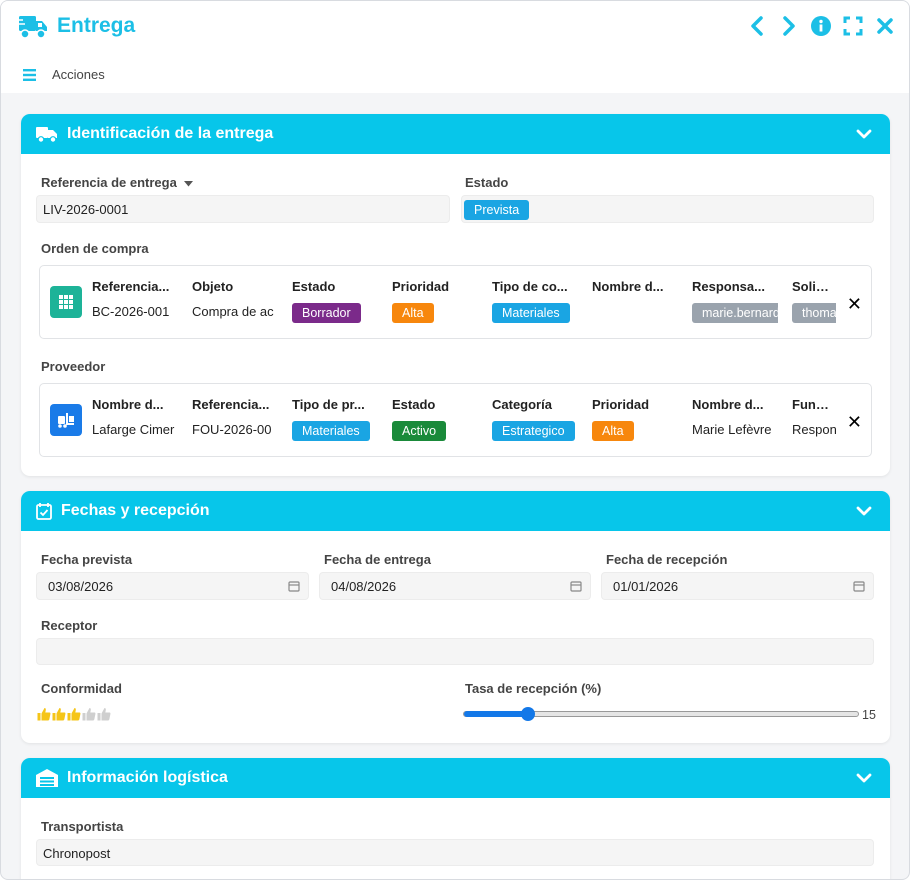 The height and width of the screenshot is (880, 910). I want to click on reception-rate-slider, so click(661, 714).